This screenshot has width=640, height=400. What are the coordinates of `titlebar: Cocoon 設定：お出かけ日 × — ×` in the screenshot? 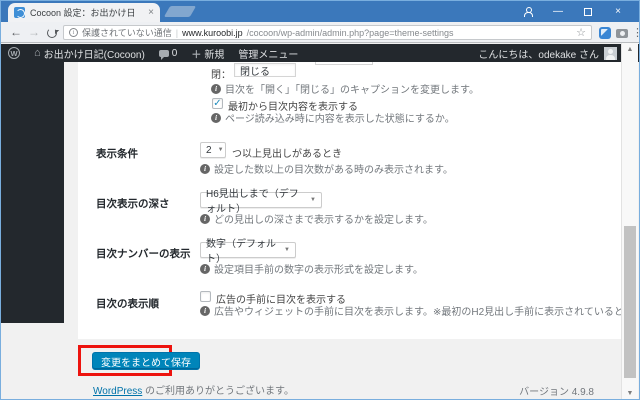 It's located at (320, 11).